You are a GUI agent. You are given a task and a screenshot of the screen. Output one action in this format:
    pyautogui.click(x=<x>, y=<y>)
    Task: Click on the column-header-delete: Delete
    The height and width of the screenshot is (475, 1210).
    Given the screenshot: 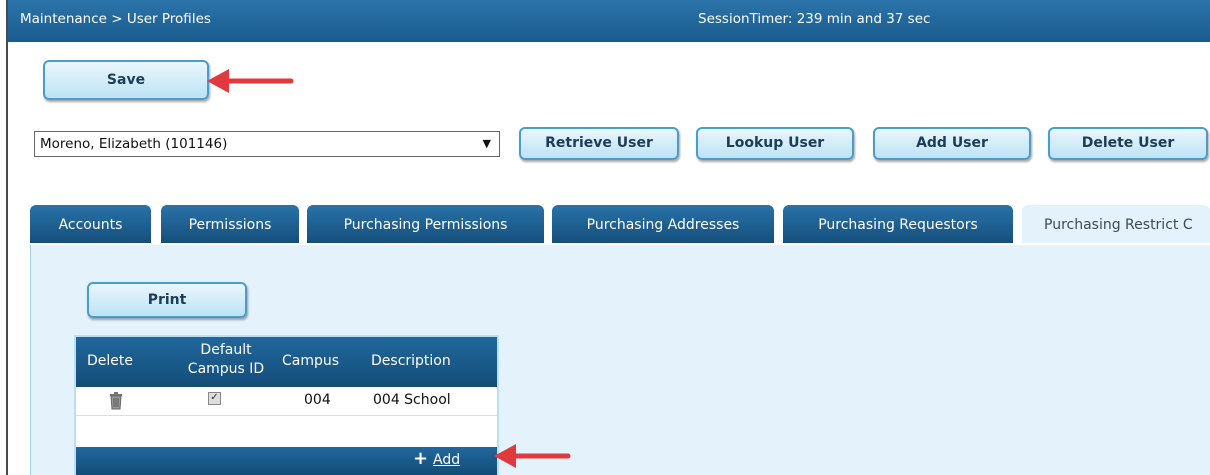 What is the action you would take?
    pyautogui.click(x=110, y=361)
    